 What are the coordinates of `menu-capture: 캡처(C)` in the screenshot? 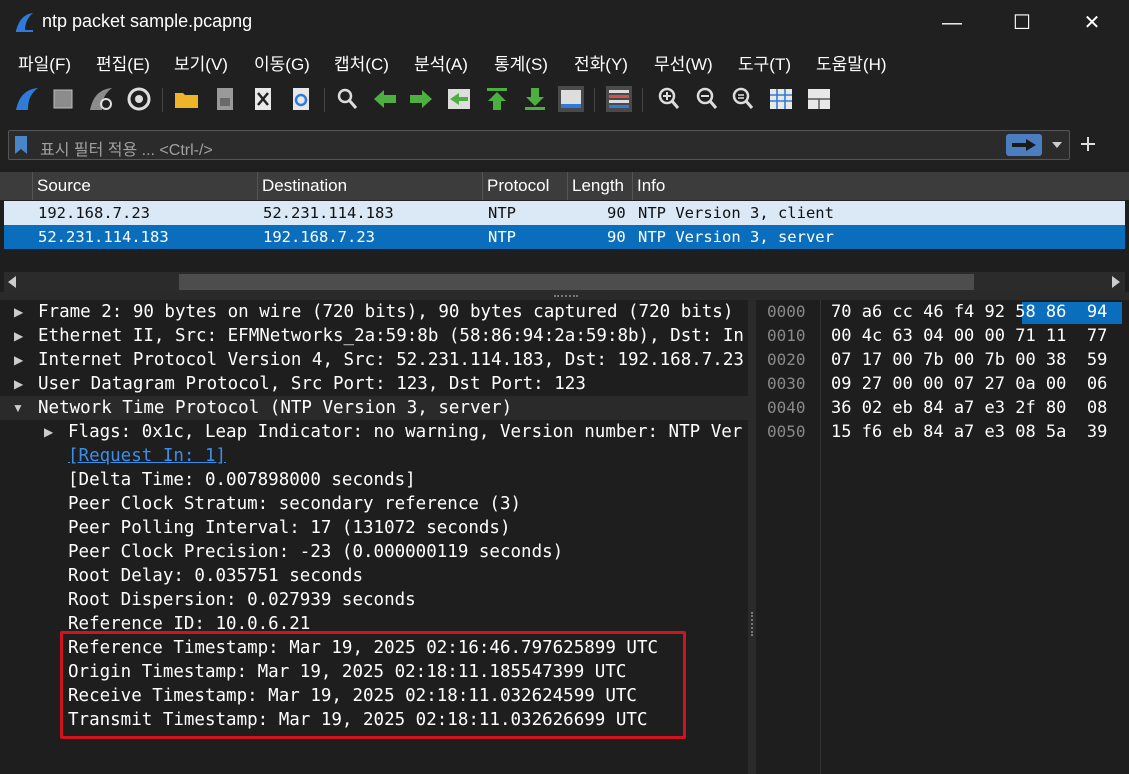 It's located at (361, 62).